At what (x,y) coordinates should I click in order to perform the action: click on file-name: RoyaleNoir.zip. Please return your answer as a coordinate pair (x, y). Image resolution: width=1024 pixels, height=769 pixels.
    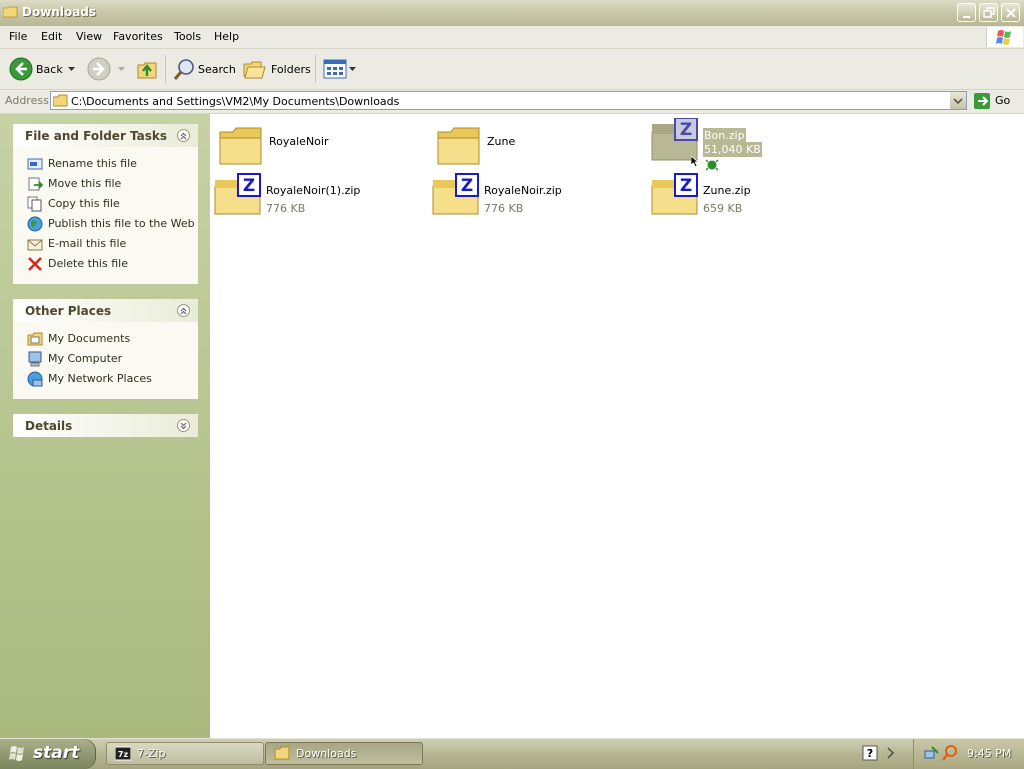
    Looking at the image, I should click on (523, 190).